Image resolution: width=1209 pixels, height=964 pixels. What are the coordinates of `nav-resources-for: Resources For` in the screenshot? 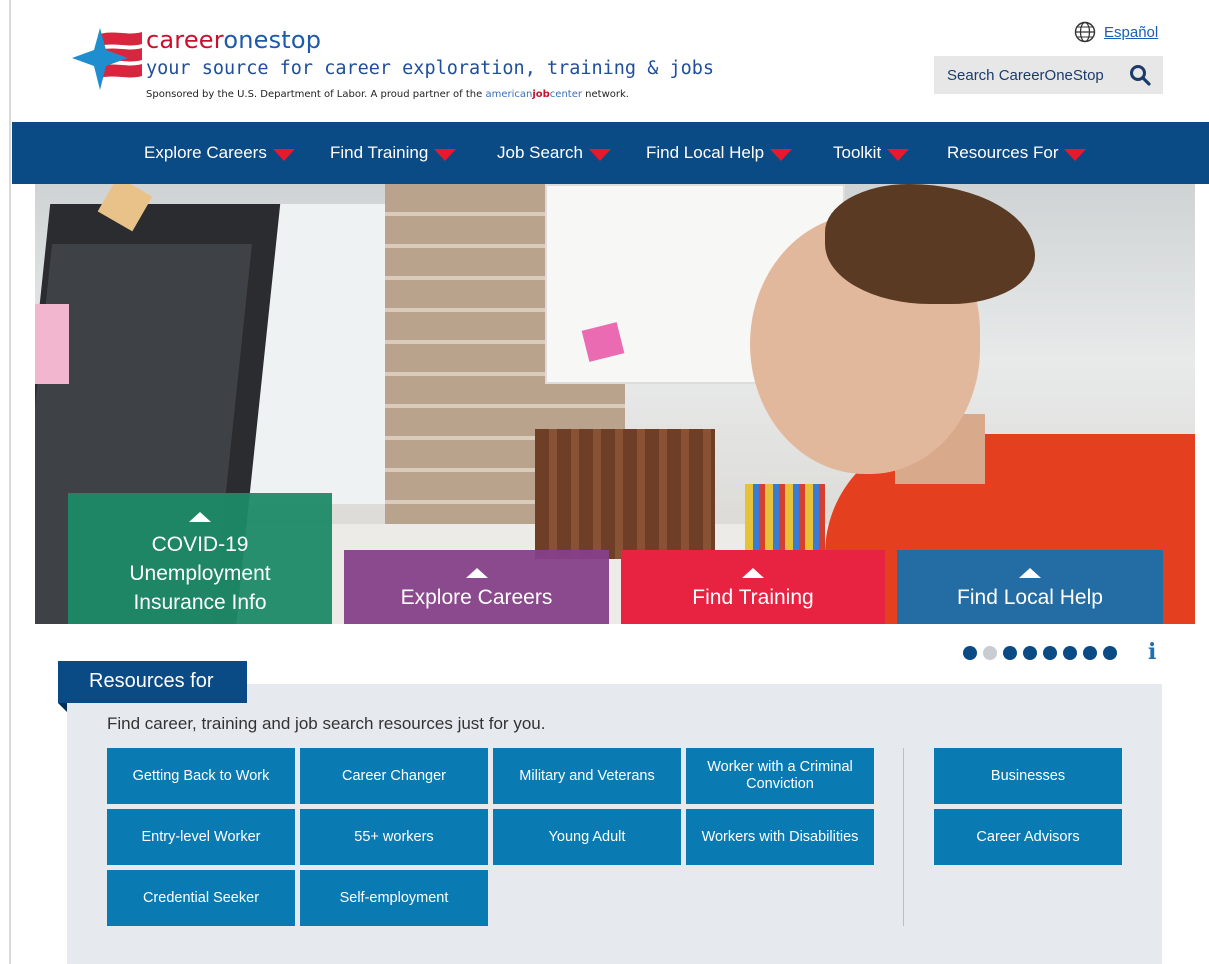 It's located at (1017, 153).